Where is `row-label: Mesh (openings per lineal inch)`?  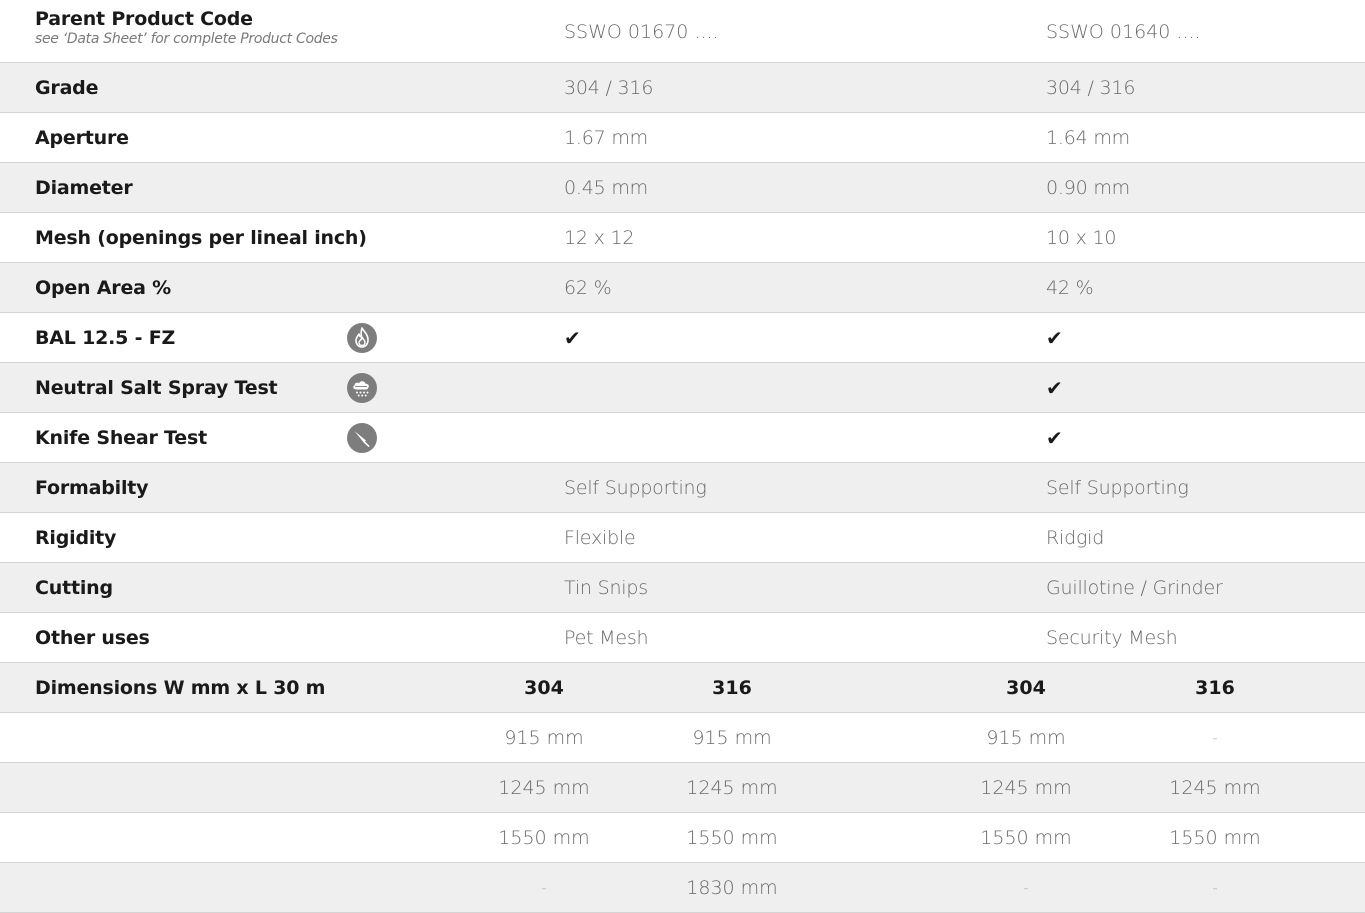 row-label: Mesh (openings per lineal inch) is located at coordinates (201, 237).